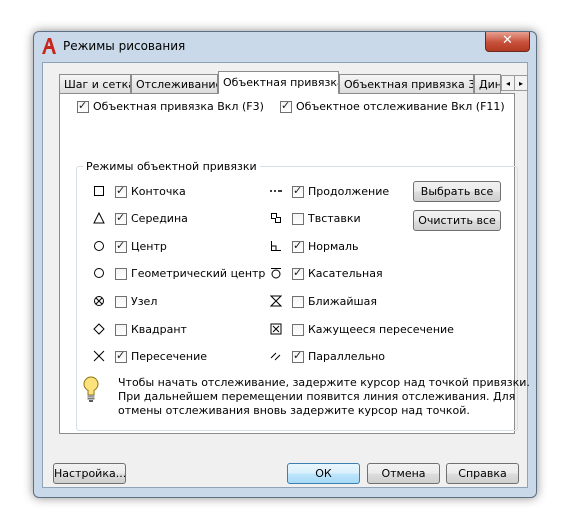  What do you see at coordinates (276, 191) in the screenshot?
I see `extension-icon` at bounding box center [276, 191].